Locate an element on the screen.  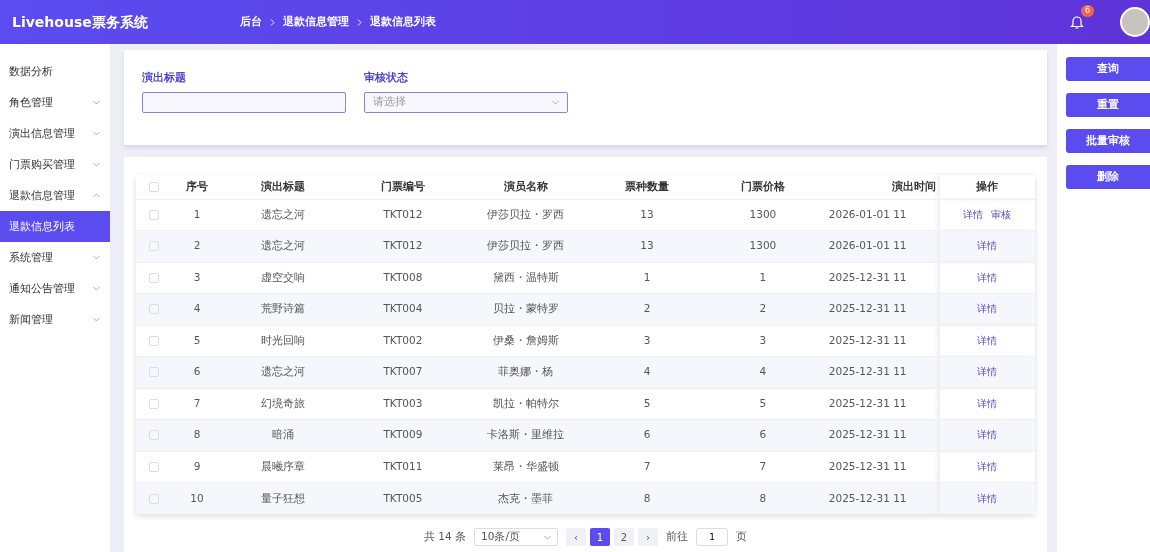
table-cell: 晨曦序章 is located at coordinates (282, 465).